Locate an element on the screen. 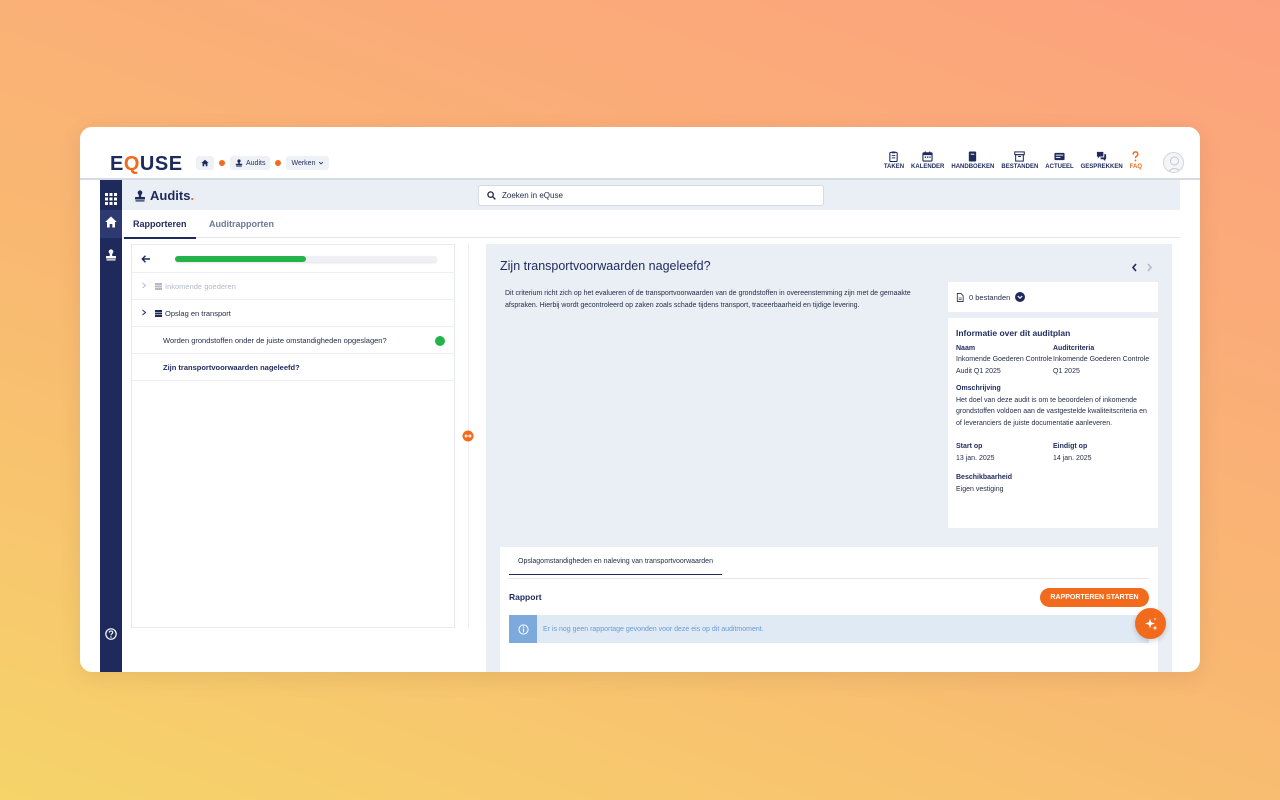  report-tab-divider is located at coordinates (829, 578).